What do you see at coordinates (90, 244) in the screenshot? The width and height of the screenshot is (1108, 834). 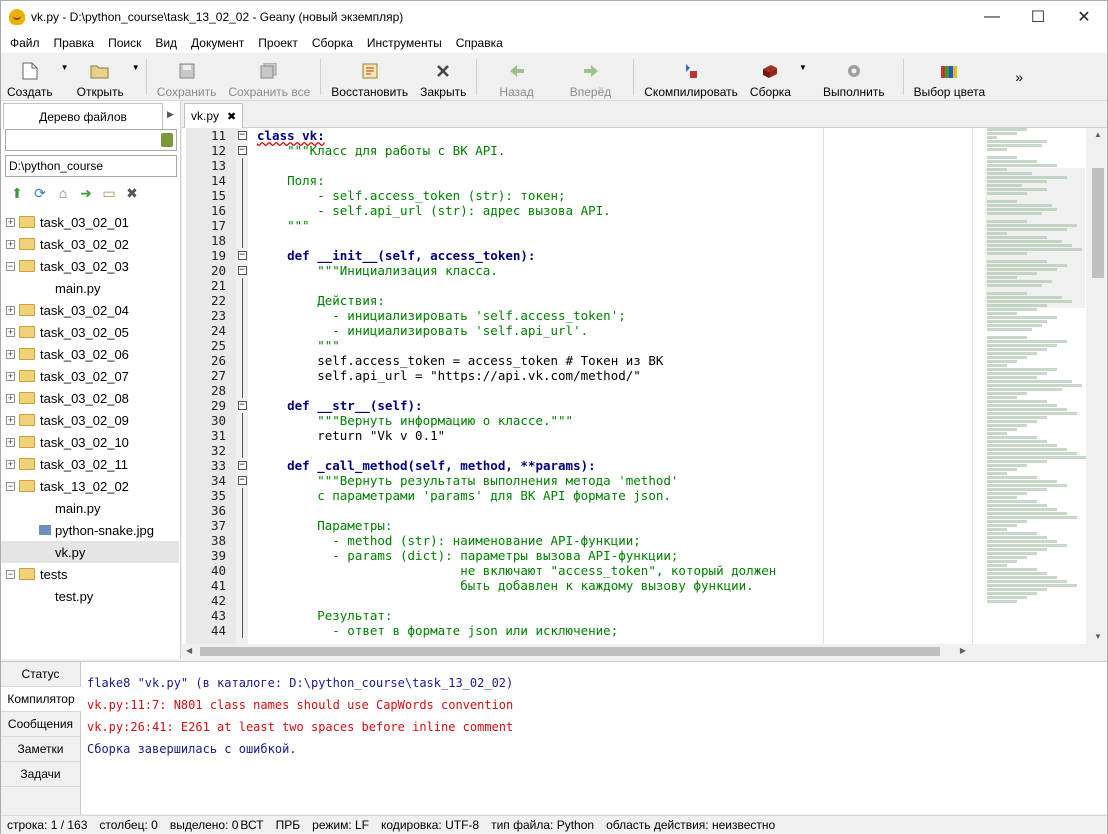 I see `tree-item: + task_03_02_02` at bounding box center [90, 244].